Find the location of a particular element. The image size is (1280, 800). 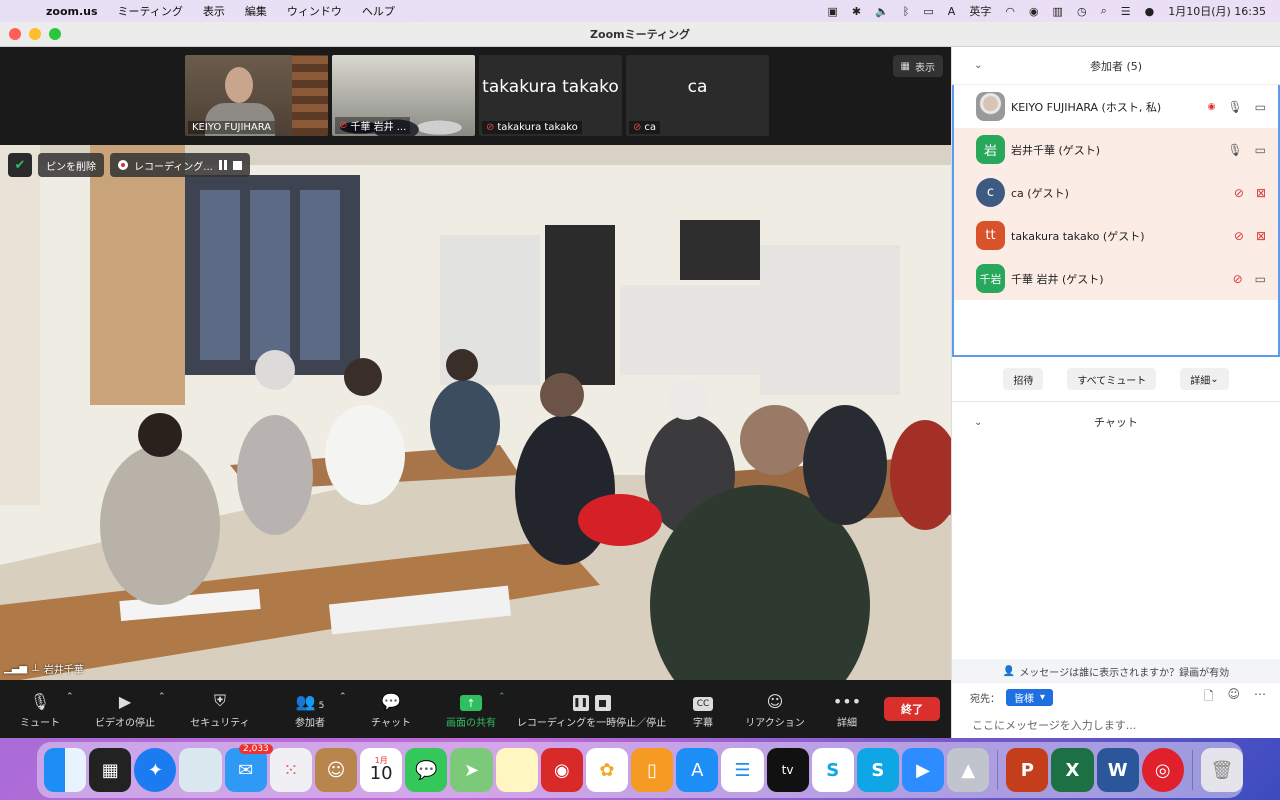

thumbnail-keiyo: KEIYO FUJIHARA is located at coordinates (256, 95).